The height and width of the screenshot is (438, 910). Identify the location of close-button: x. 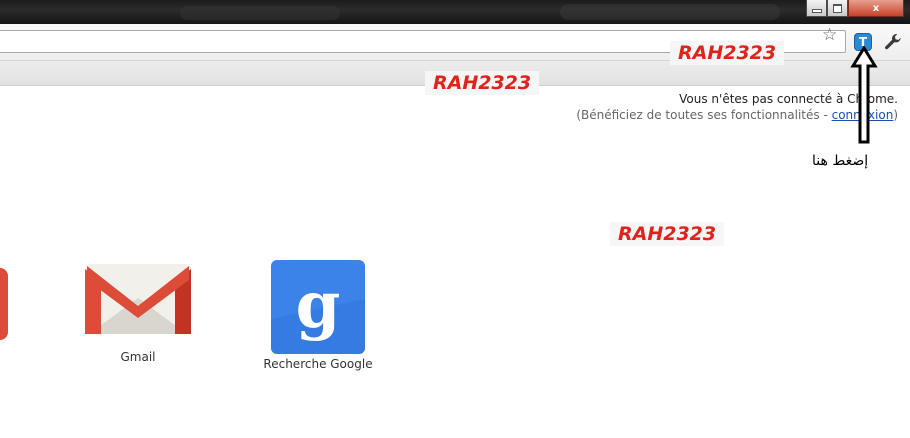
(876, 8).